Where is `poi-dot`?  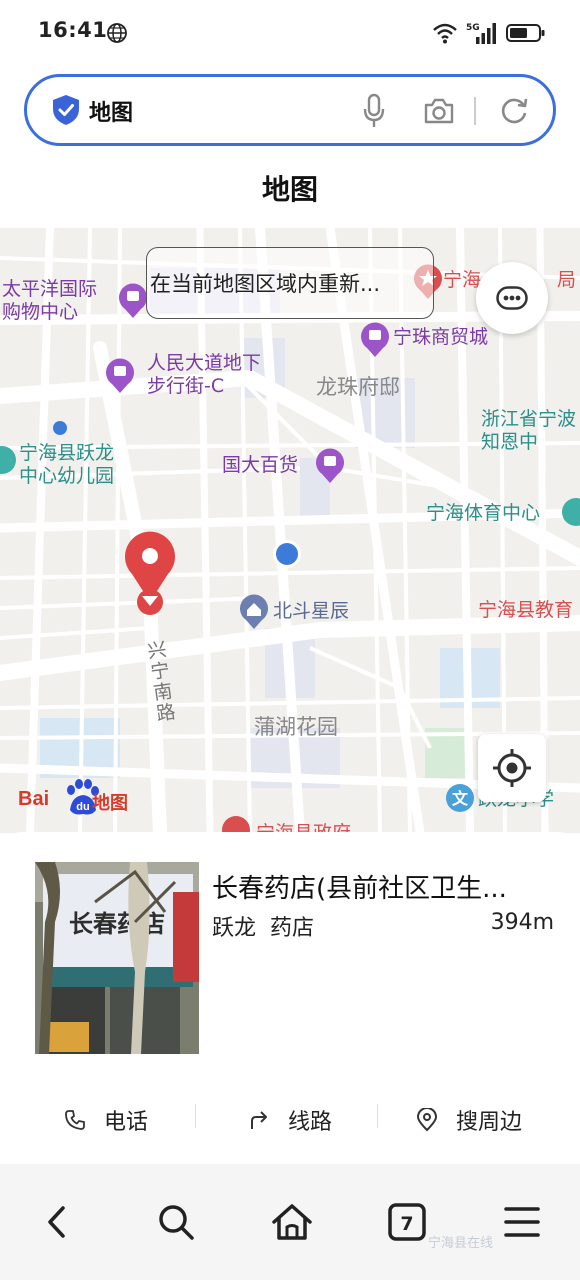
poi-dot is located at coordinates (60, 428).